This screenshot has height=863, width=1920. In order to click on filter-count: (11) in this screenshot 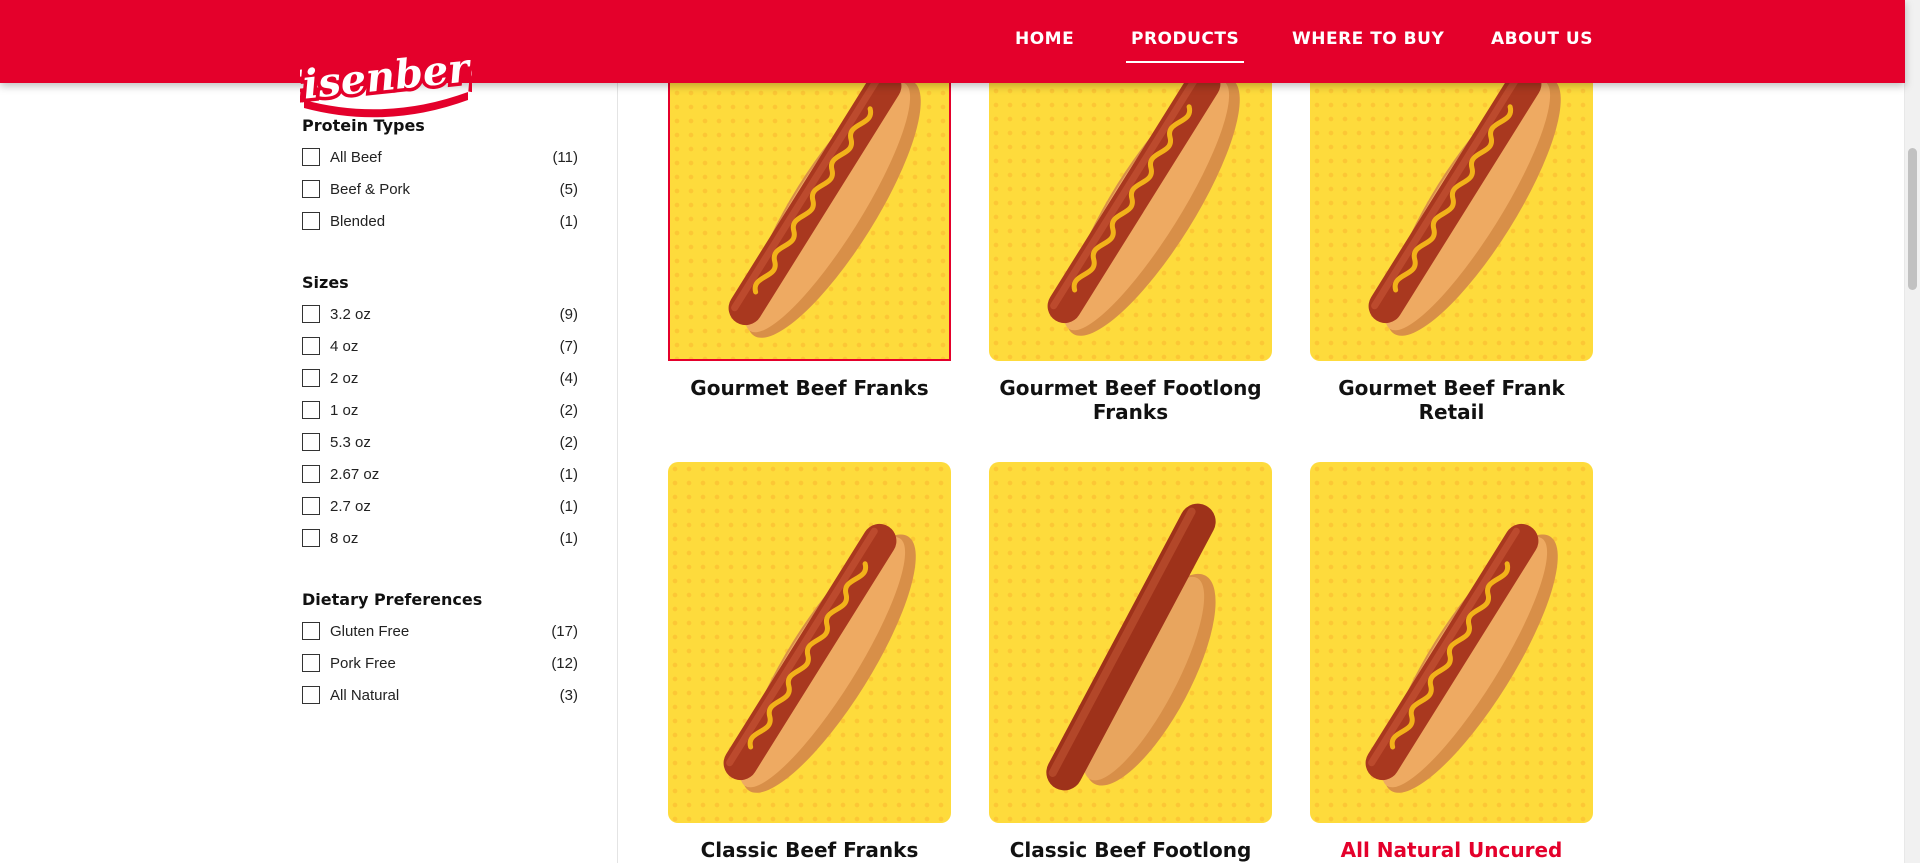, I will do `click(565, 157)`.